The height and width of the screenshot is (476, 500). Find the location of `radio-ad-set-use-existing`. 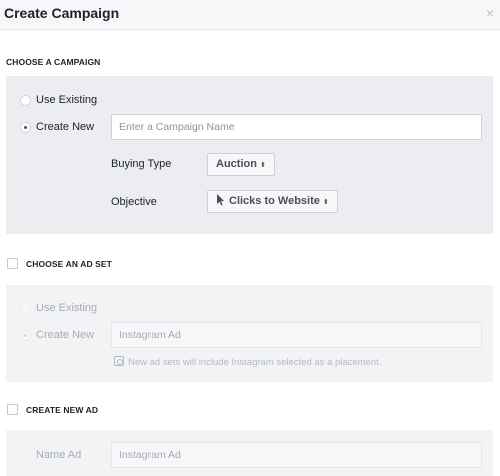

radio-ad-set-use-existing is located at coordinates (25, 308).